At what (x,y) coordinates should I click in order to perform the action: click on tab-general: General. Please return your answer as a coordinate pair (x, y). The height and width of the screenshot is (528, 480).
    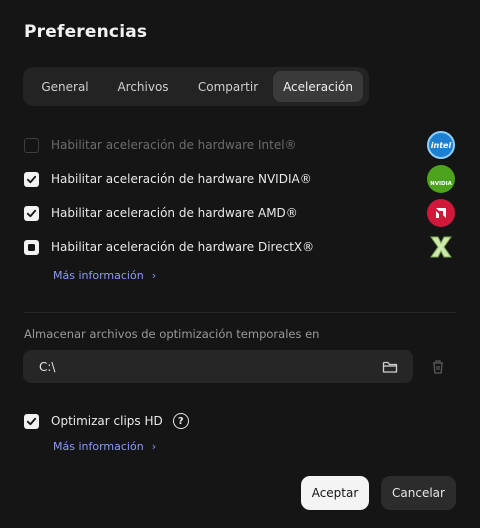
    Looking at the image, I should click on (65, 86).